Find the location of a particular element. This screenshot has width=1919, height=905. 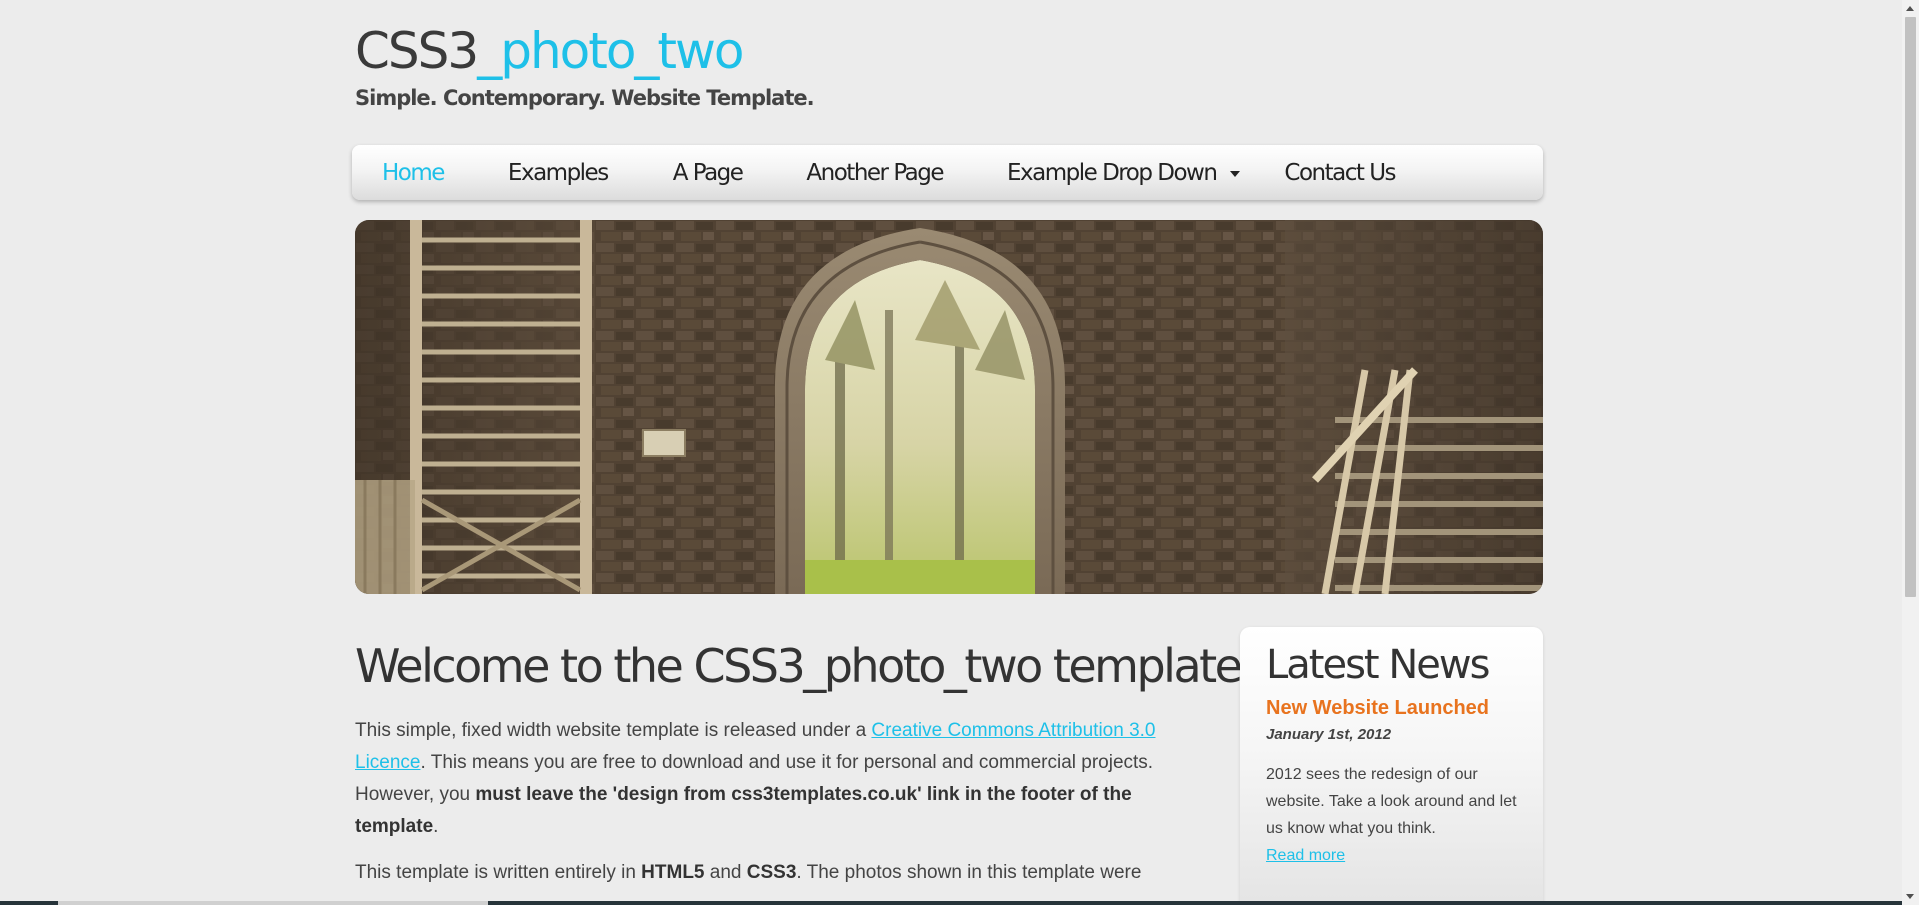

horizontal-scrollbar is located at coordinates (951, 903).